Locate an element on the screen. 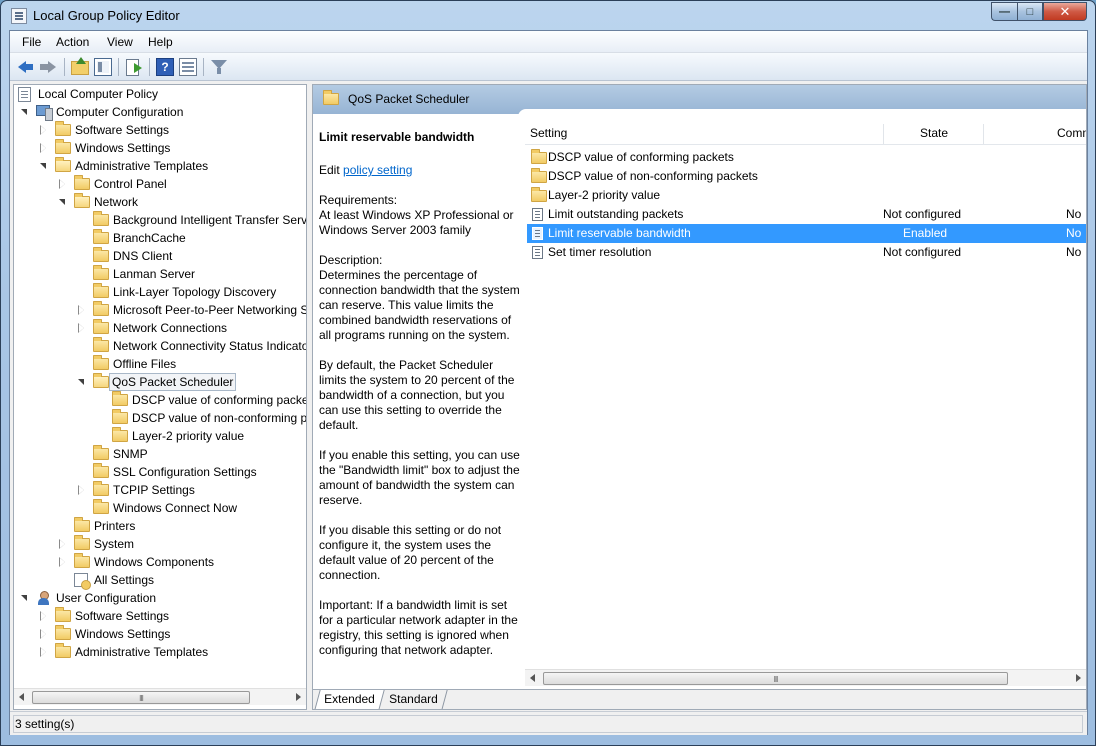  cell-setting: Layer-2 priority value is located at coordinates (604, 195).